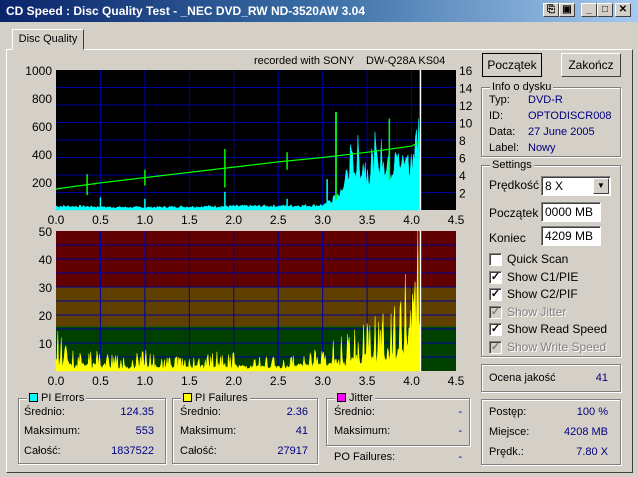 Image resolution: width=638 pixels, height=477 pixels. Describe the element at coordinates (301, 431) in the screenshot. I see `pi-failures-max: 41` at that location.